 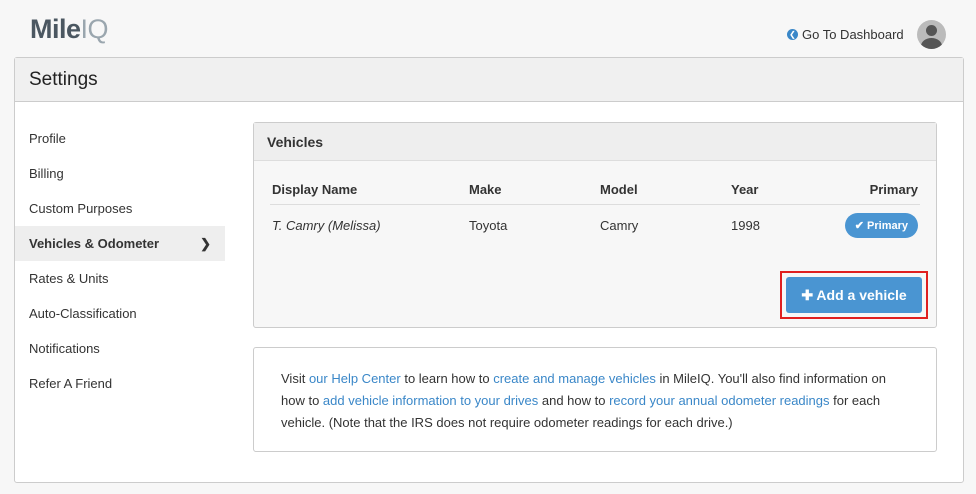 I want to click on vehicle-info-drives-link: add vehicle information to your drives, so click(x=430, y=400).